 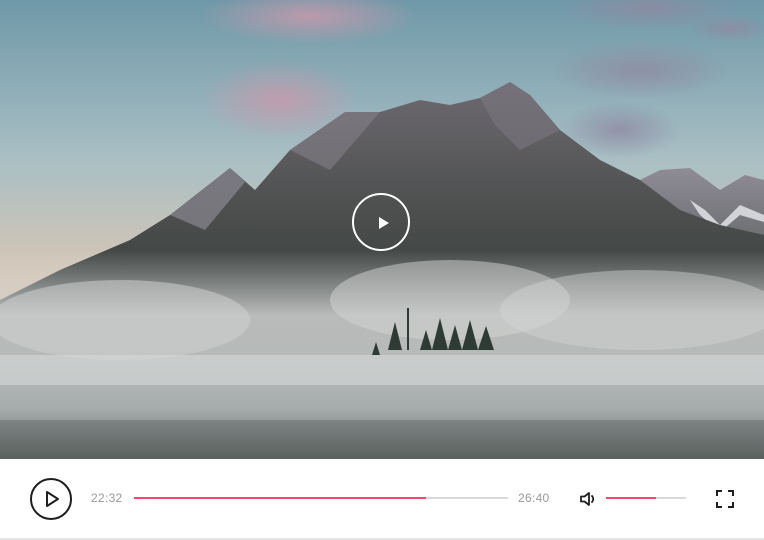 What do you see at coordinates (107, 498) in the screenshot?
I see `current-time: 22:32` at bounding box center [107, 498].